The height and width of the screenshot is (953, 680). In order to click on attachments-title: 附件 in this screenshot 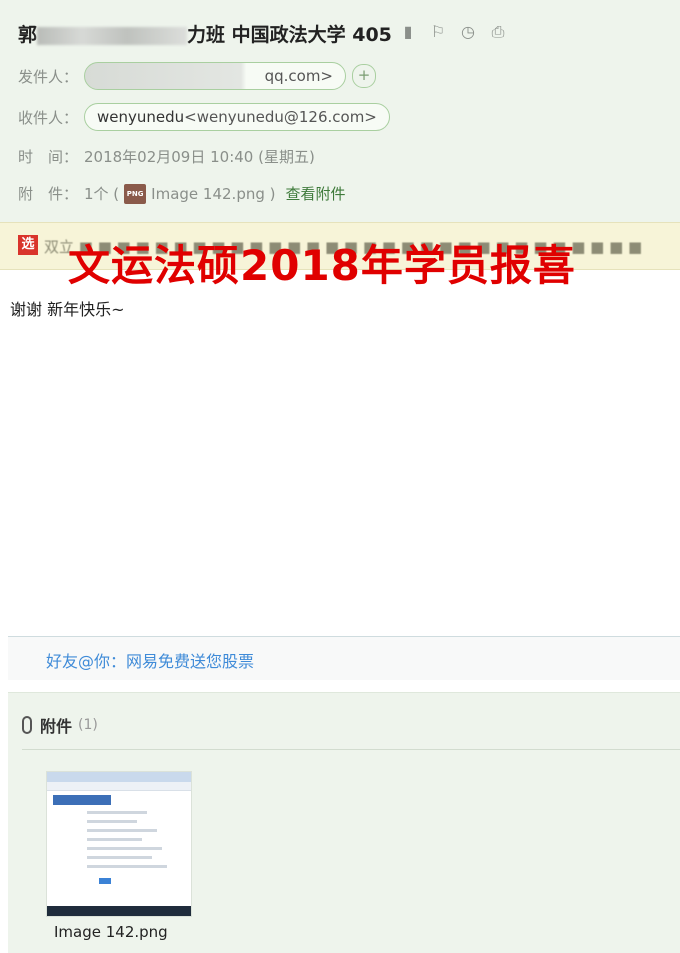, I will do `click(56, 726)`.